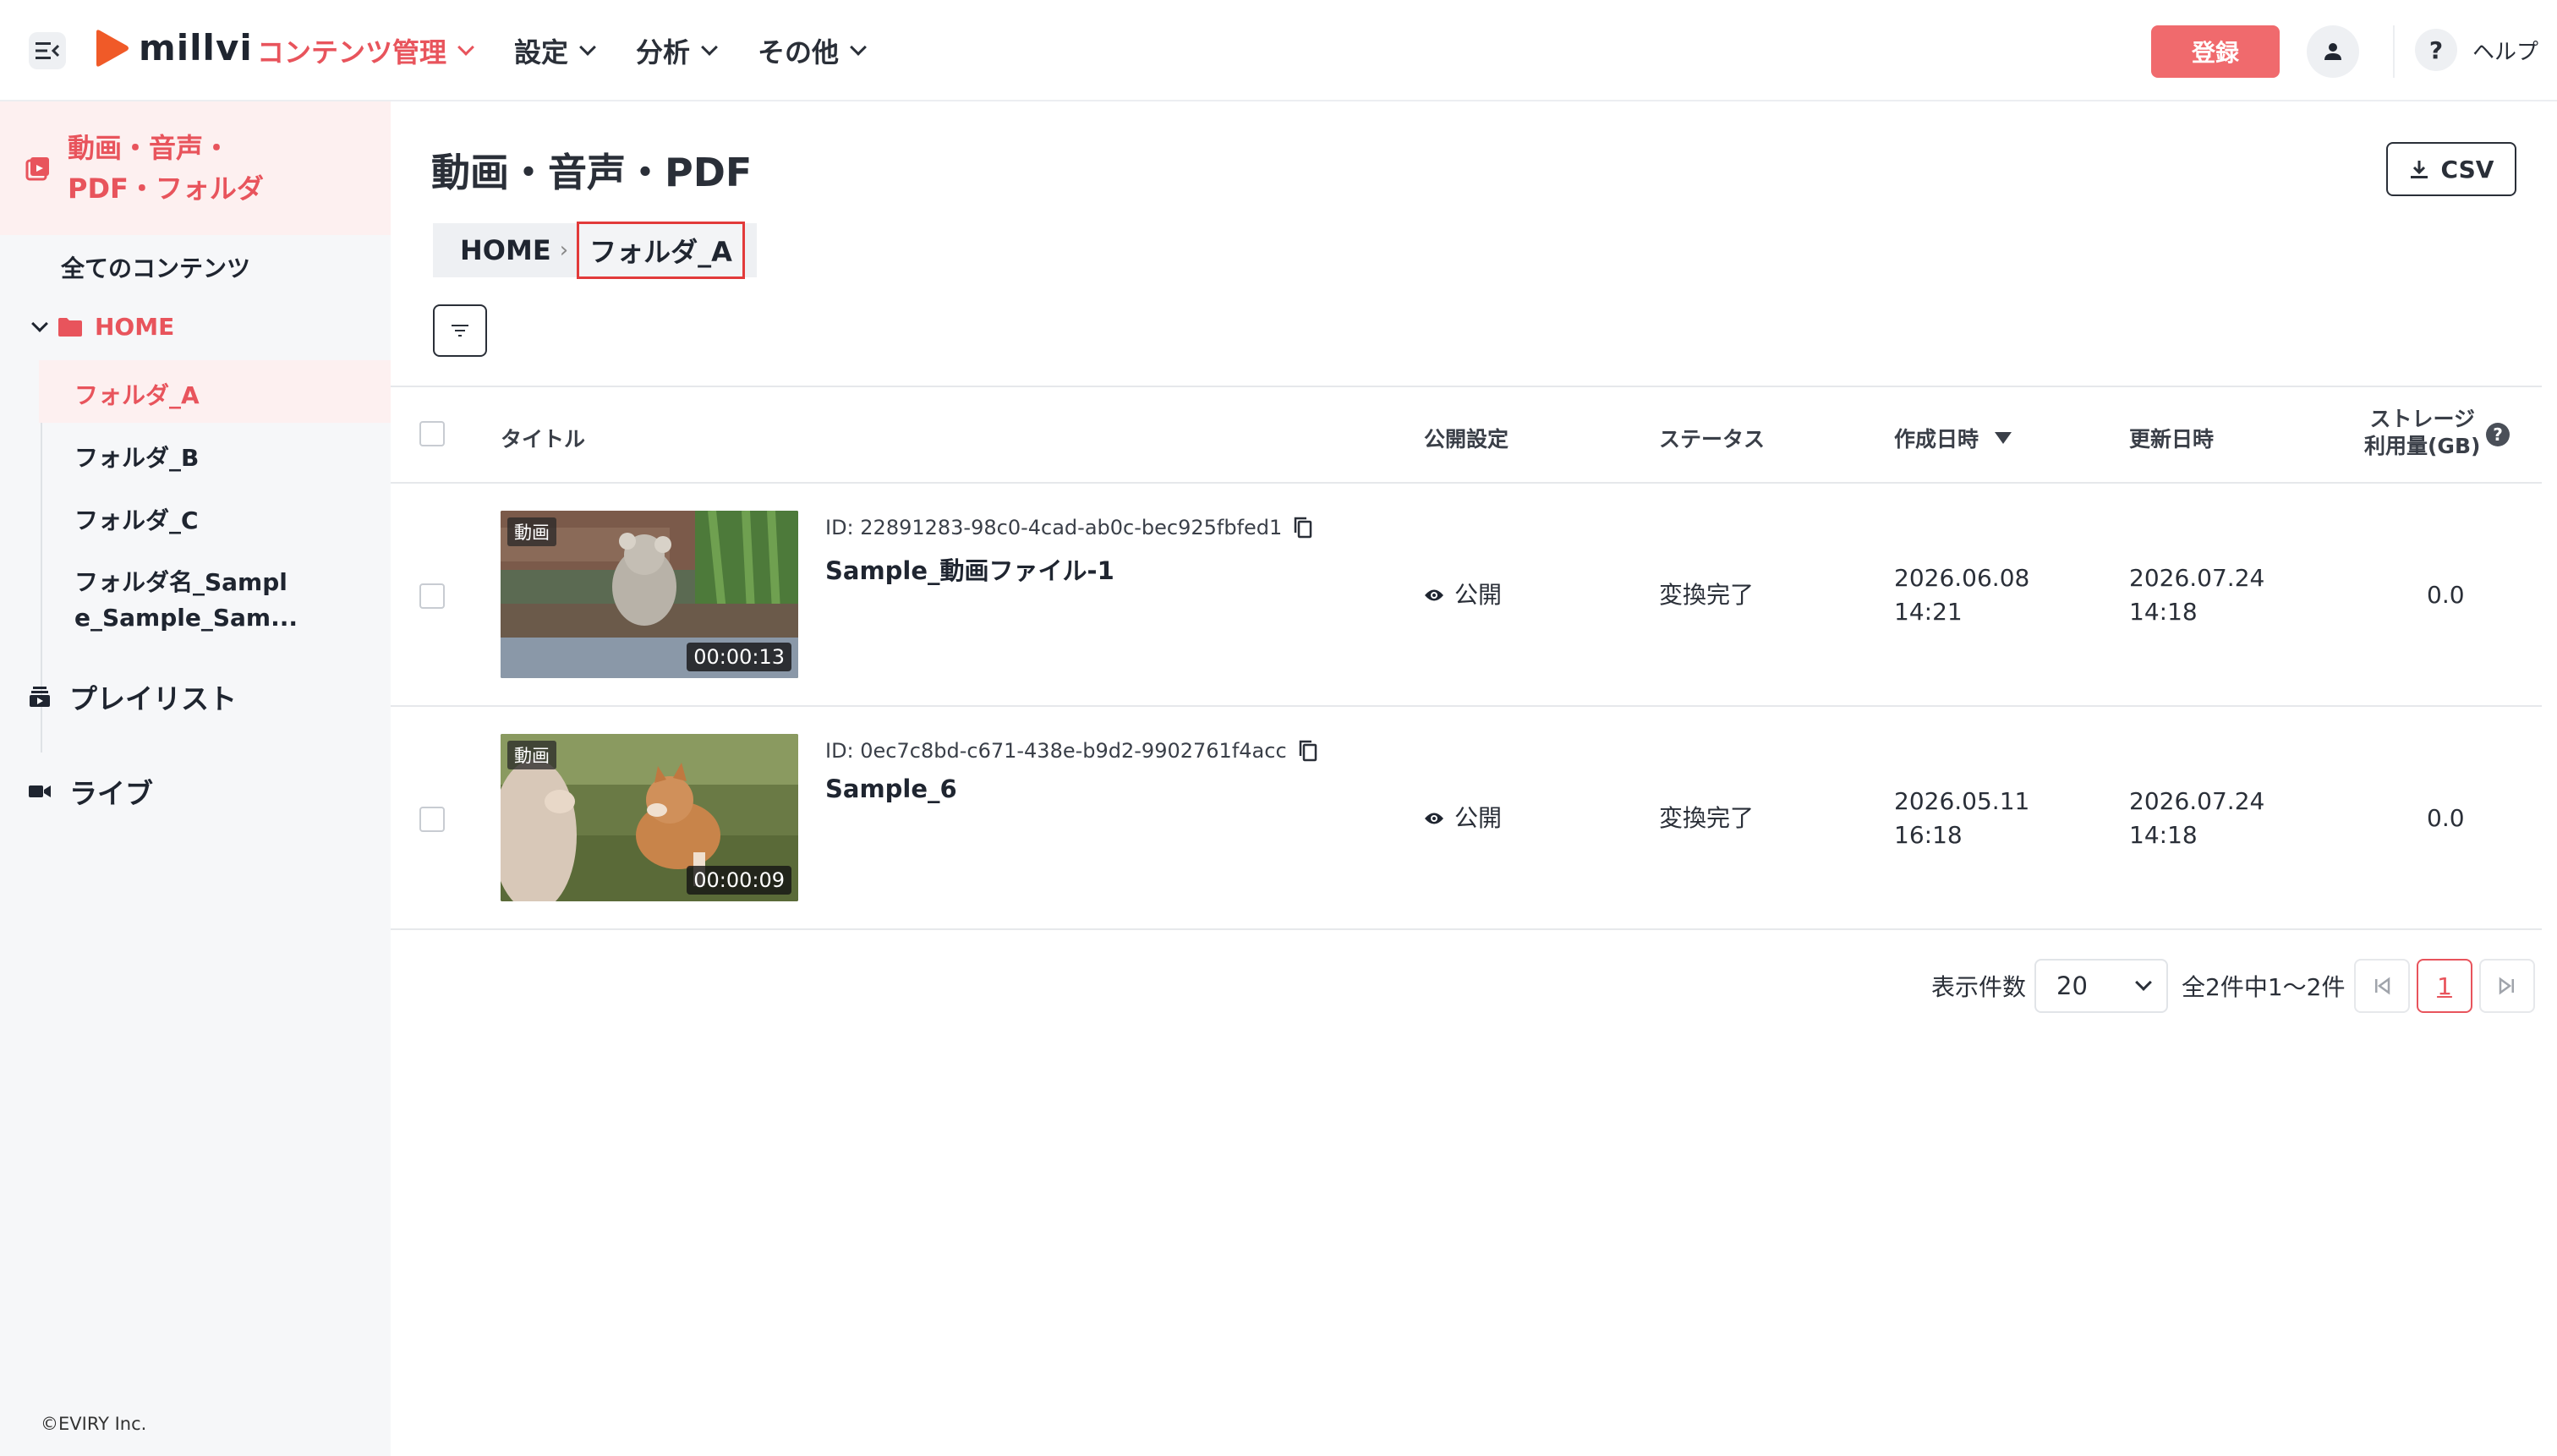 Image resolution: width=2557 pixels, height=1456 pixels. Describe the element at coordinates (2101, 986) in the screenshot. I see `per-page-select: 20` at that location.